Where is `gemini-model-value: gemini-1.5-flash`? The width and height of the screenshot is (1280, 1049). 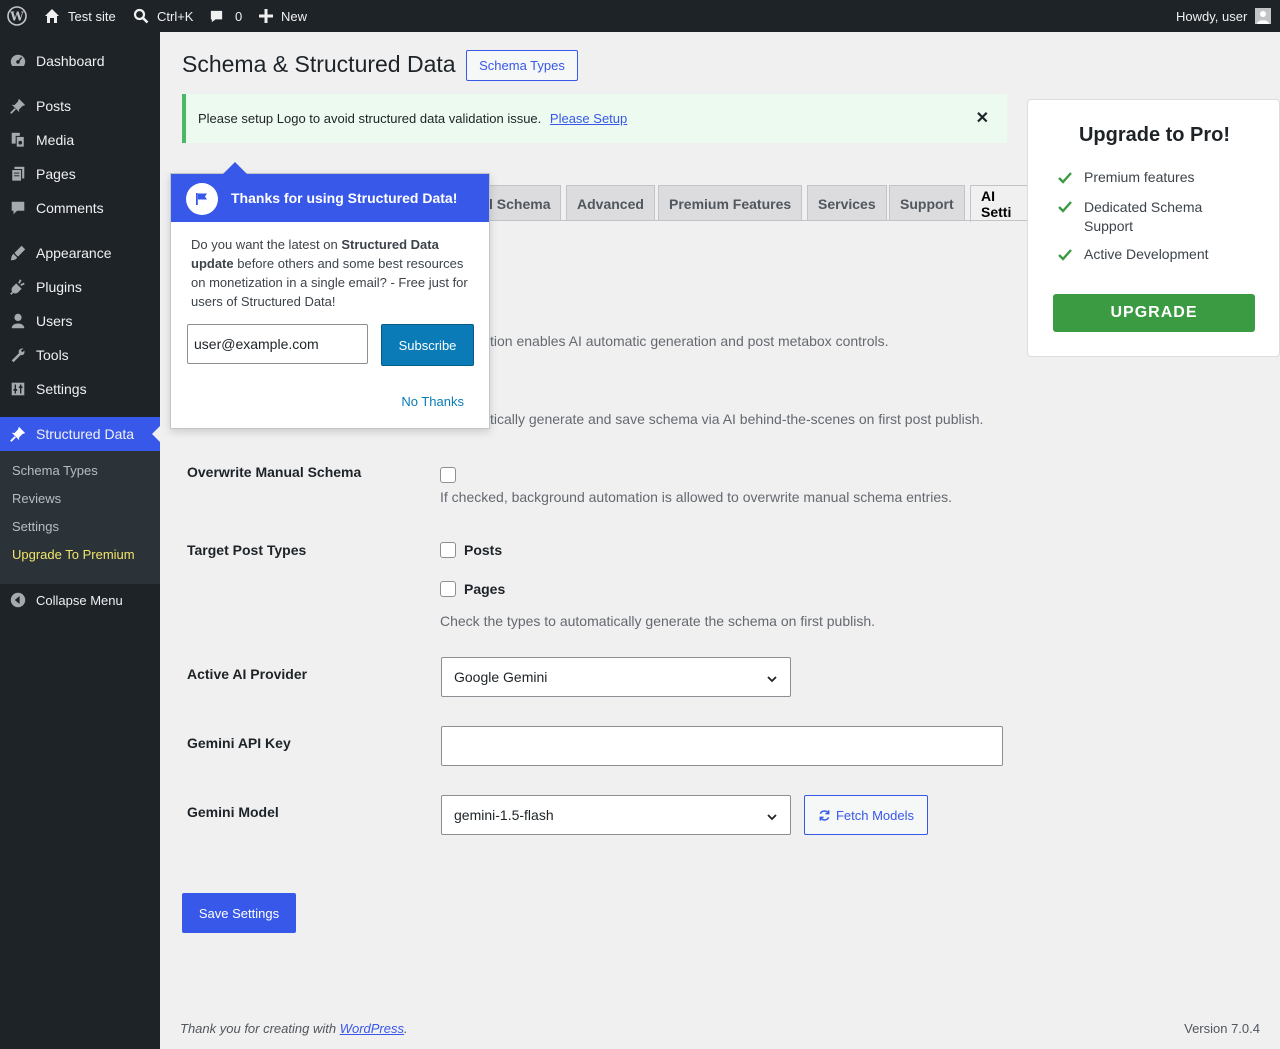 gemini-model-value: gemini-1.5-flash is located at coordinates (504, 815).